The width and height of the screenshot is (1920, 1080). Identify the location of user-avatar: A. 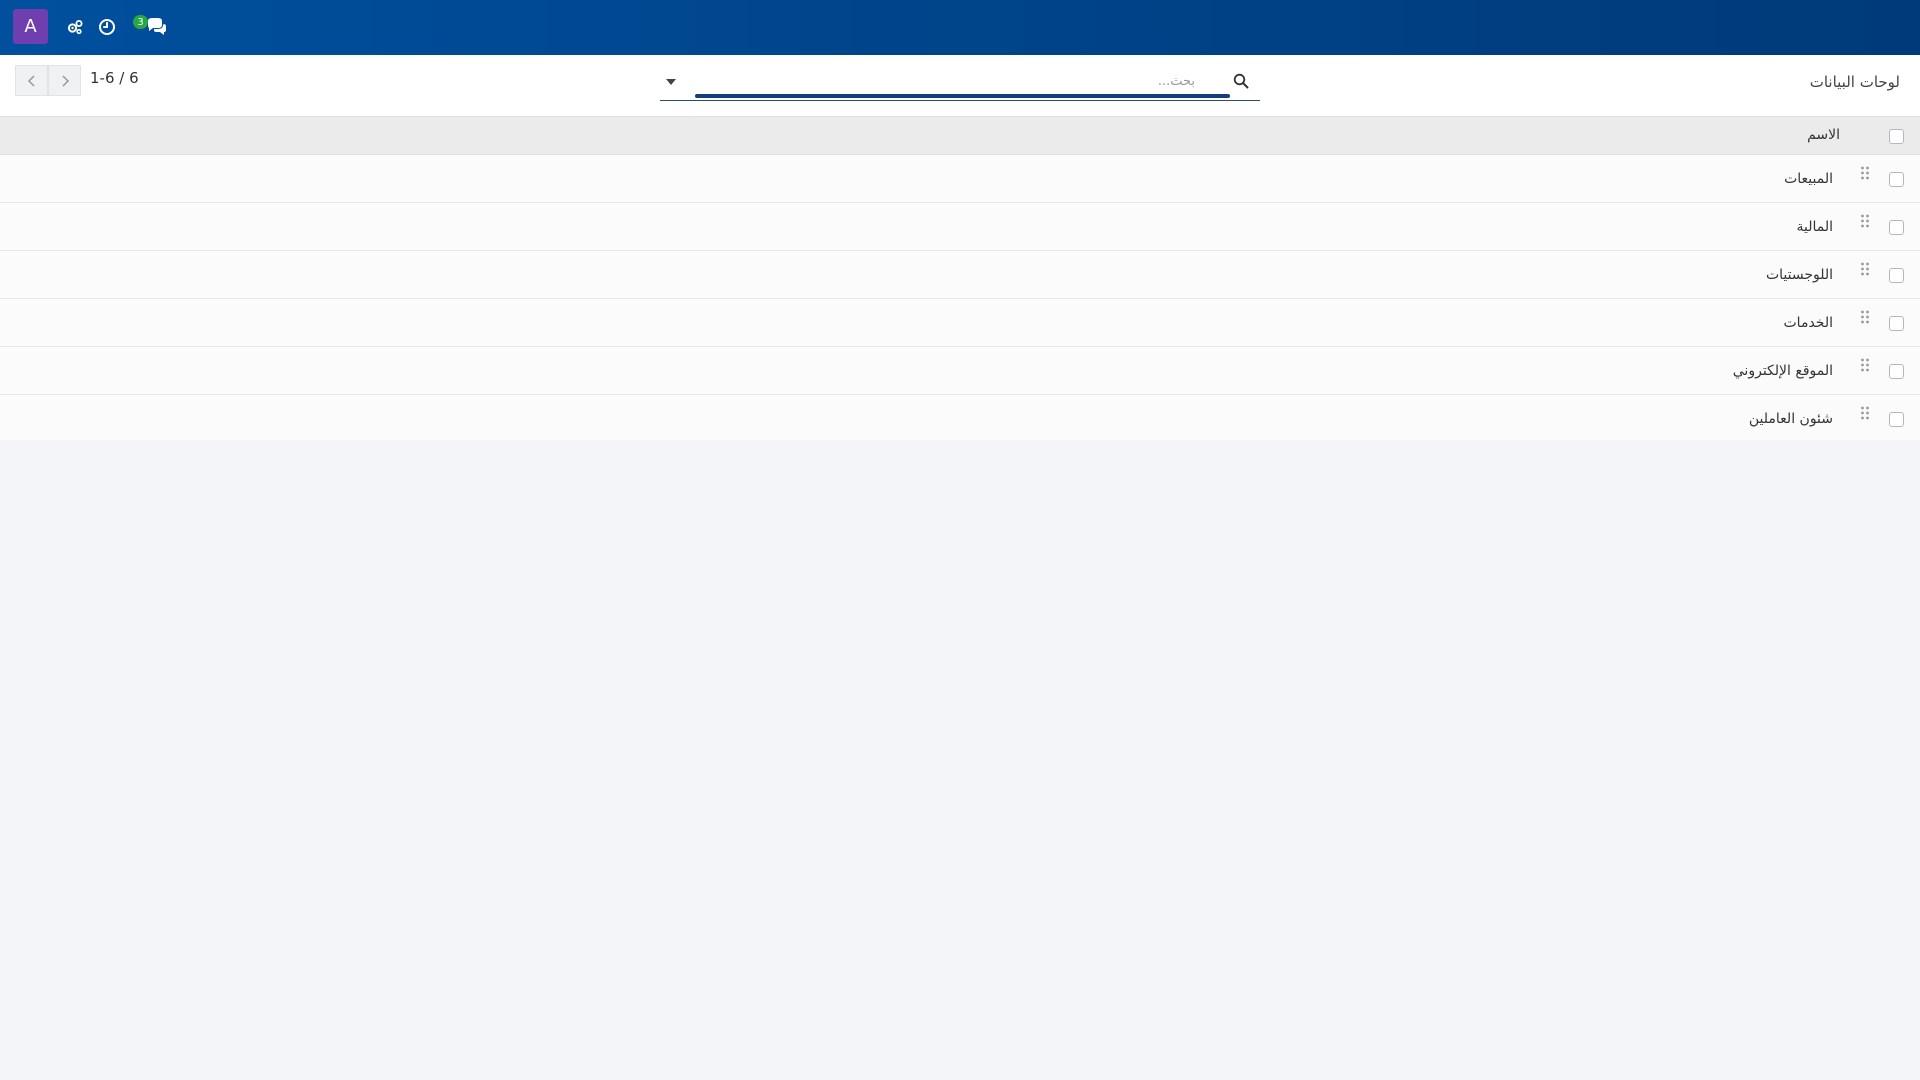
(30, 26).